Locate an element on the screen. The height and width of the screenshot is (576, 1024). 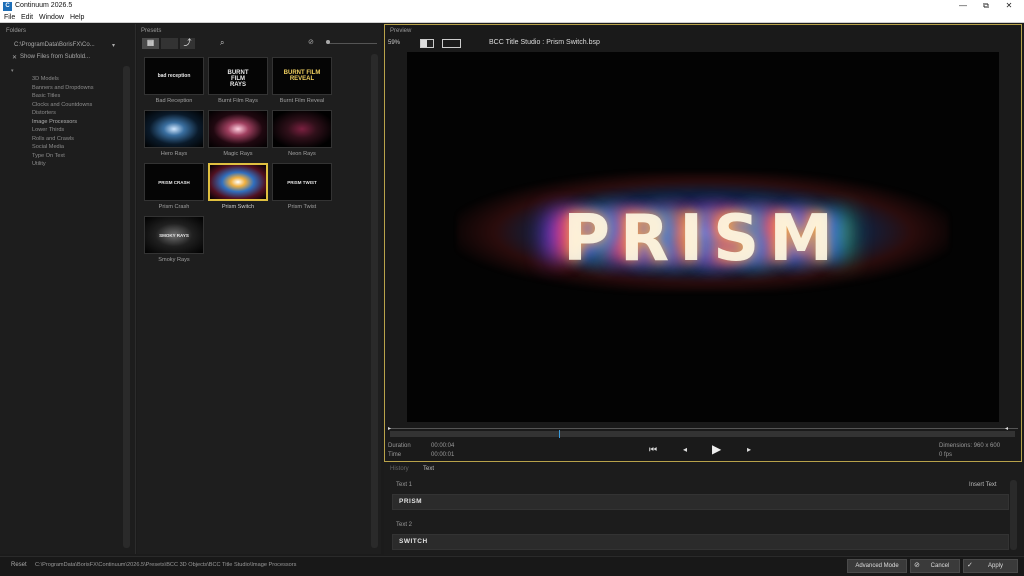
preset-tile: PRISM CRASH is located at coordinates (174, 182).